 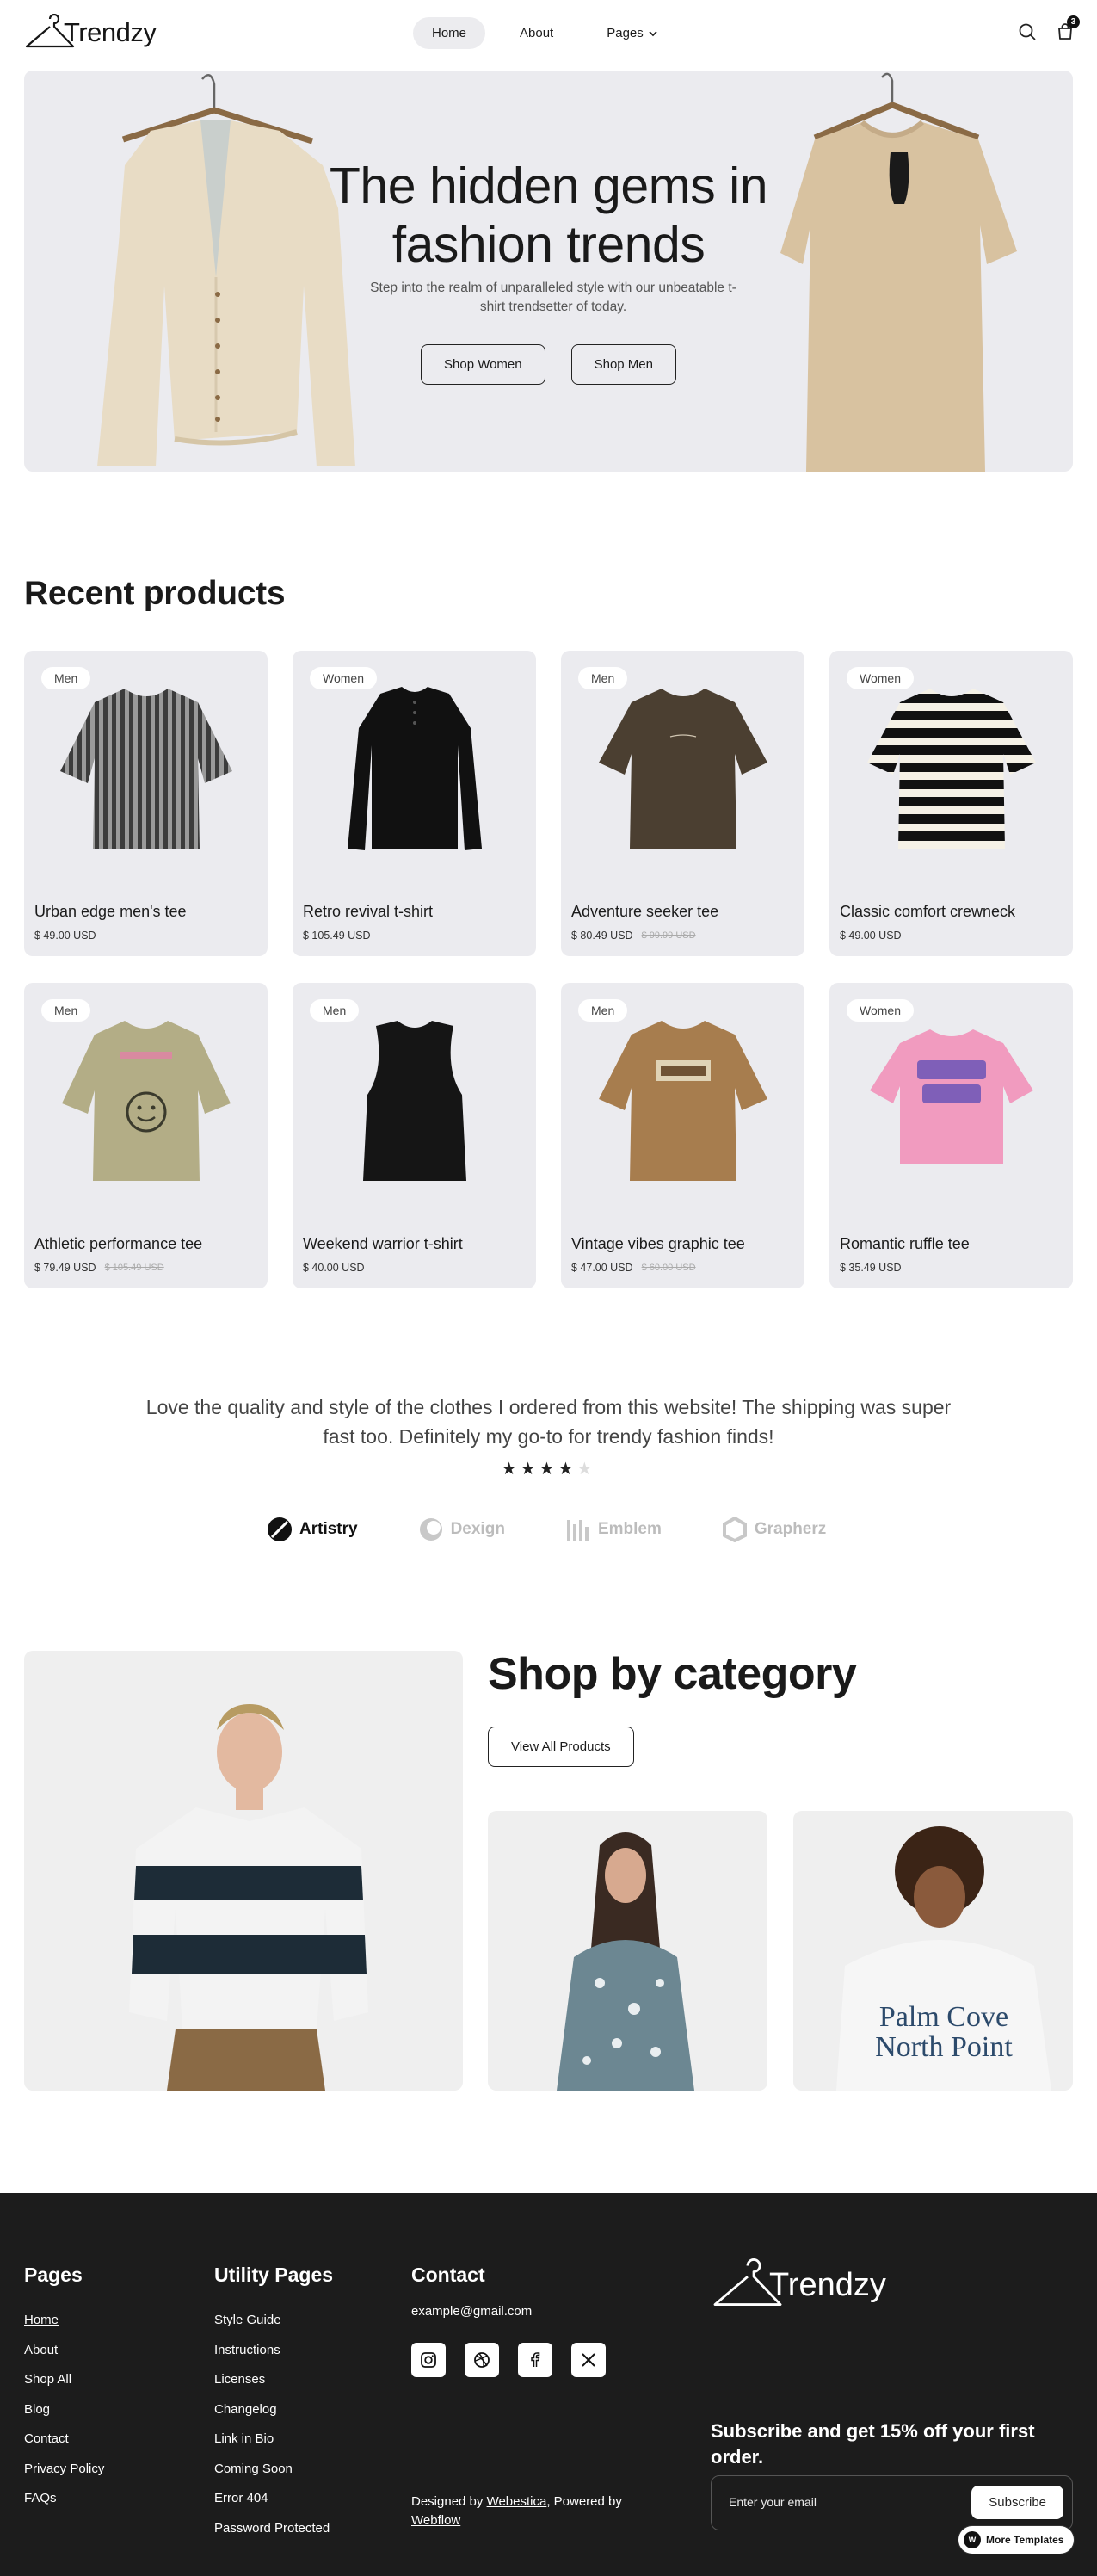 What do you see at coordinates (928, 911) in the screenshot?
I see `product-name: Classic comfort crewneck` at bounding box center [928, 911].